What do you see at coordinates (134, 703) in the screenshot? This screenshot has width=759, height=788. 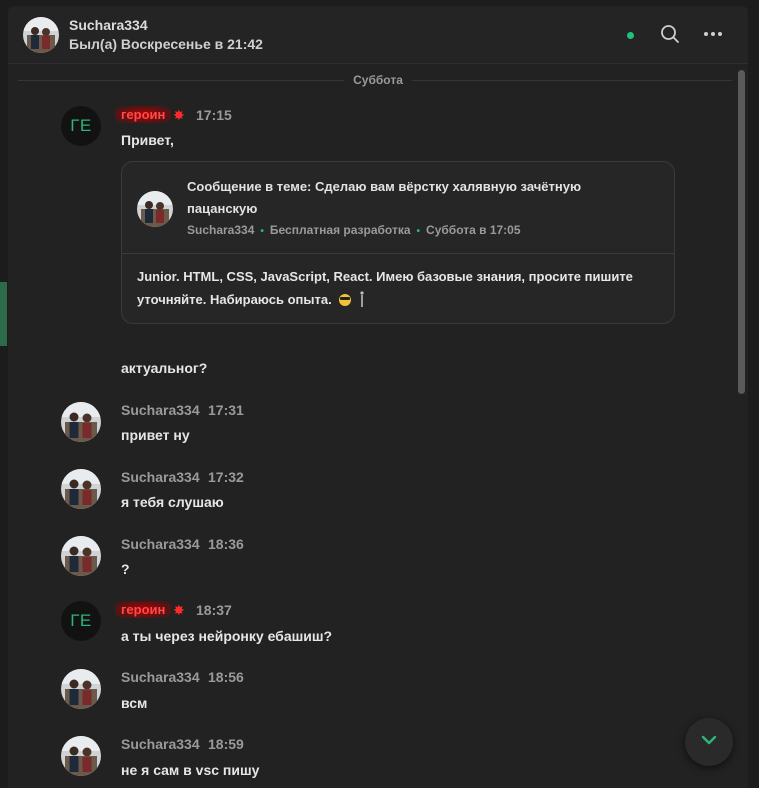 I see `message-text: всм` at bounding box center [134, 703].